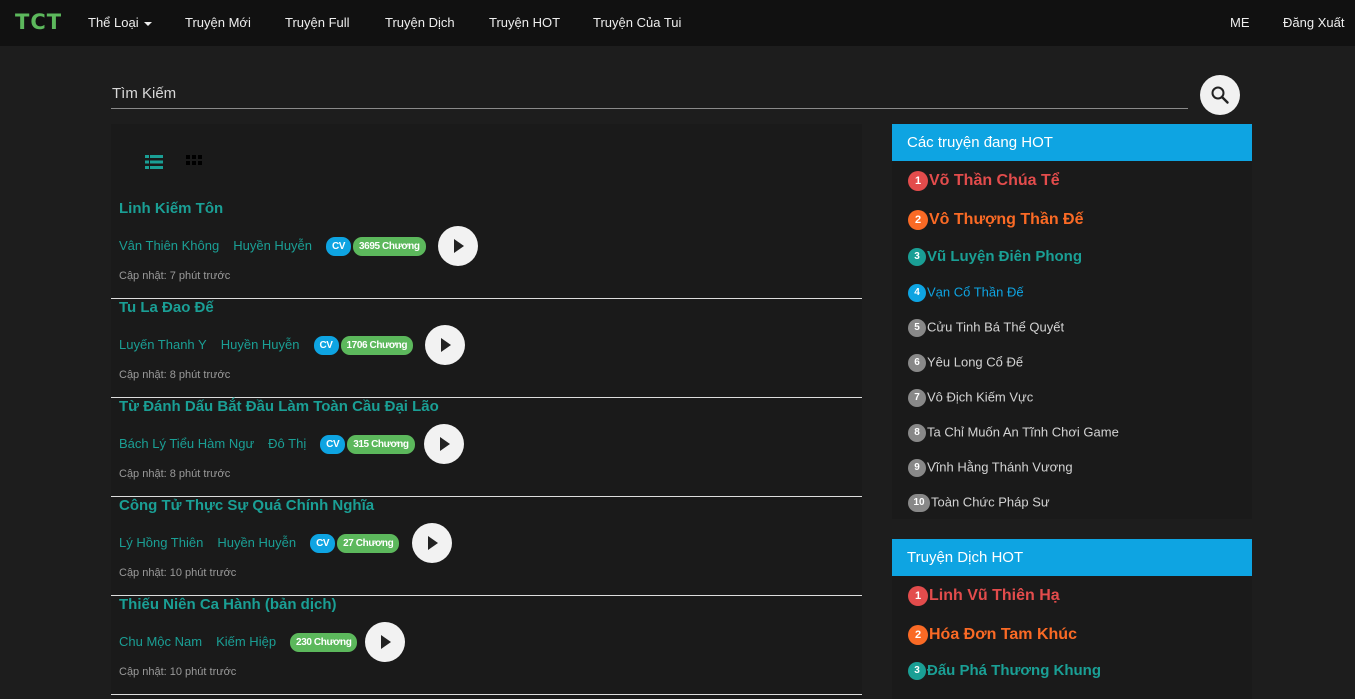  I want to click on hot-translated-item: 3 Đấu Phá Thương Khung, so click(1005, 671).